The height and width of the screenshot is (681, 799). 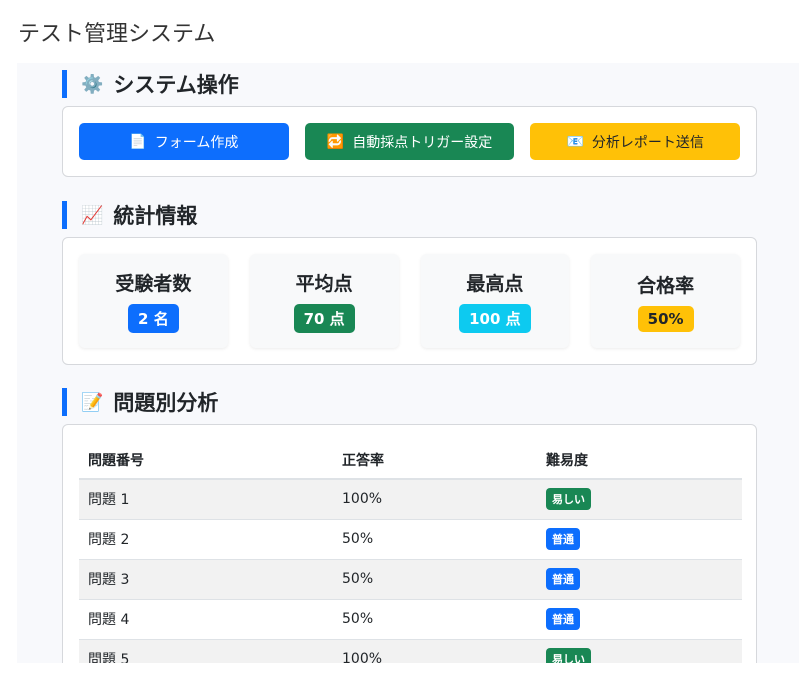 What do you see at coordinates (206, 460) in the screenshot?
I see `column-header: 問題番号` at bounding box center [206, 460].